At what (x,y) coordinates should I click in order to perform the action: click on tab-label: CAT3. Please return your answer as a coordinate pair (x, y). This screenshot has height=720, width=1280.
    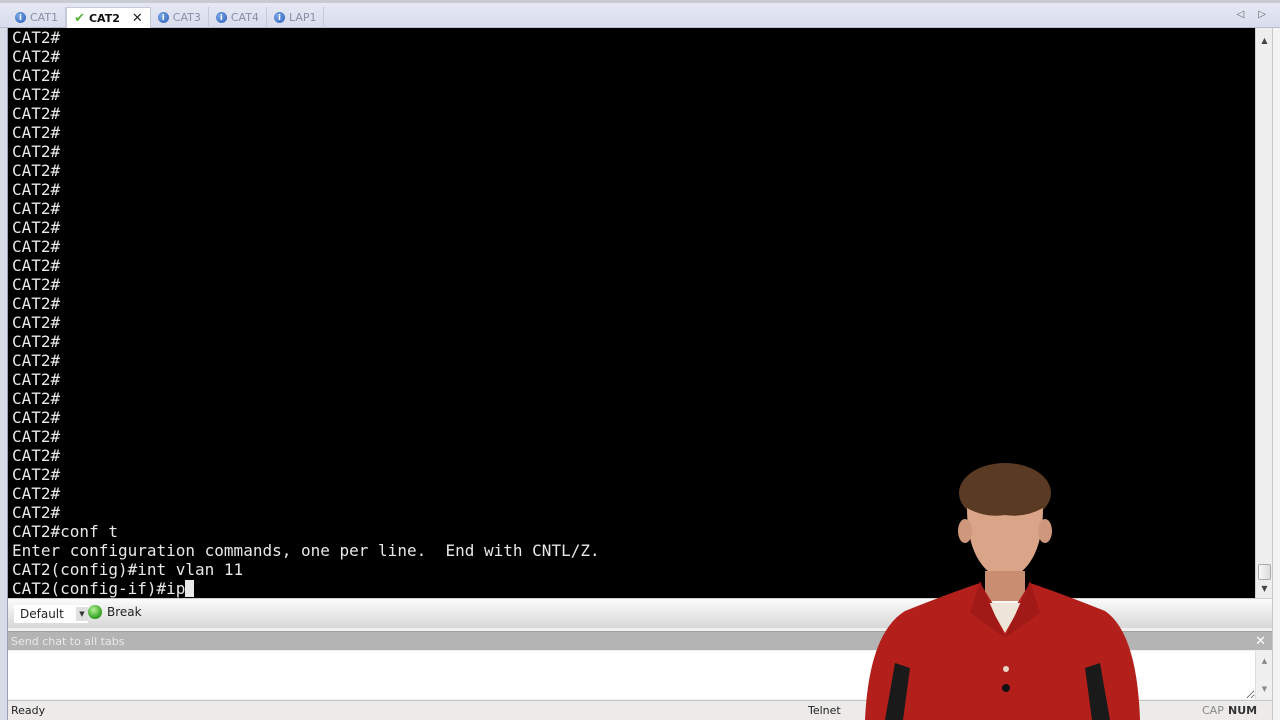
    Looking at the image, I should click on (186, 17).